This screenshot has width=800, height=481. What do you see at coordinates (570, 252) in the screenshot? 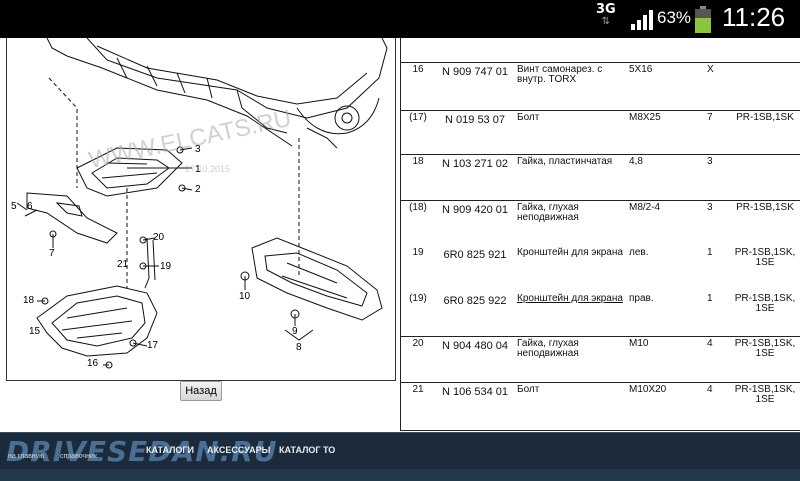
I see `part-name: Кронштейн для экрана` at bounding box center [570, 252].